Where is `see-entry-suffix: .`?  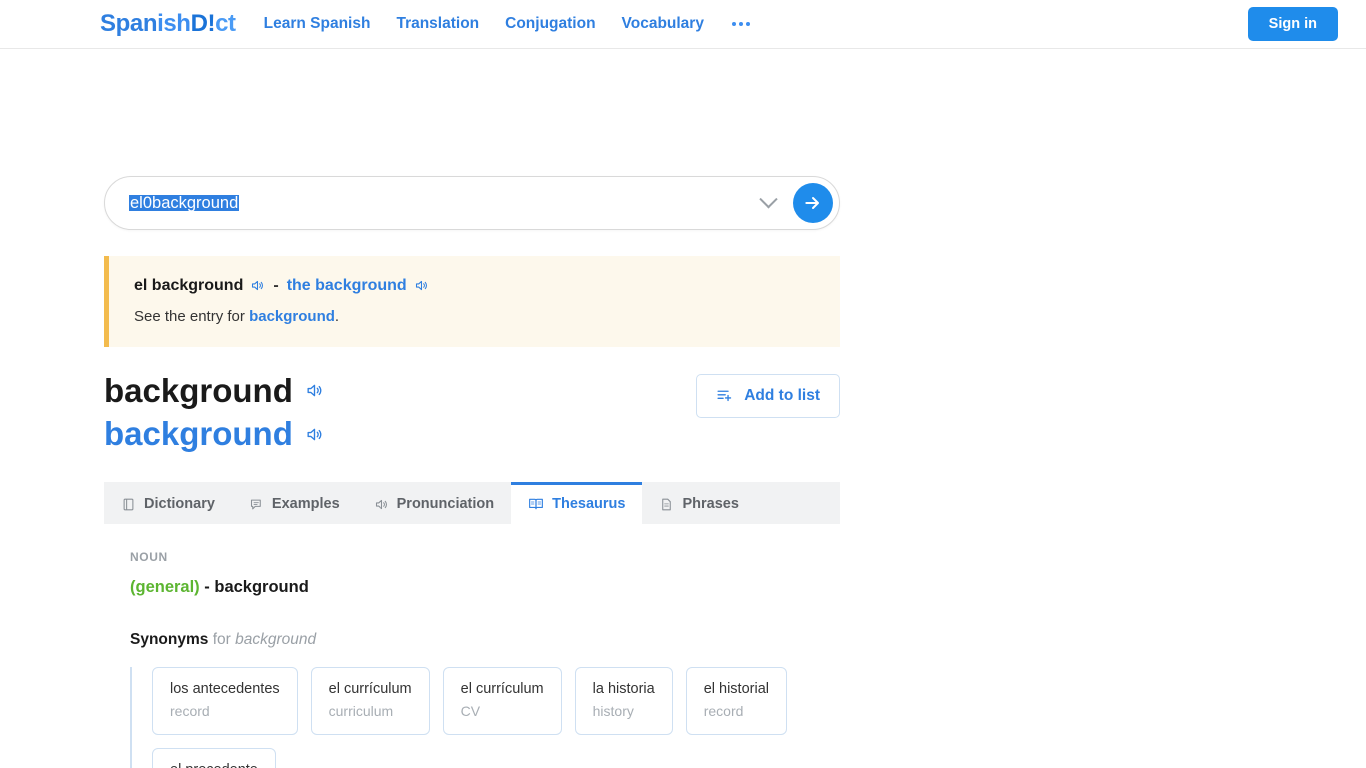 see-entry-suffix: . is located at coordinates (337, 317).